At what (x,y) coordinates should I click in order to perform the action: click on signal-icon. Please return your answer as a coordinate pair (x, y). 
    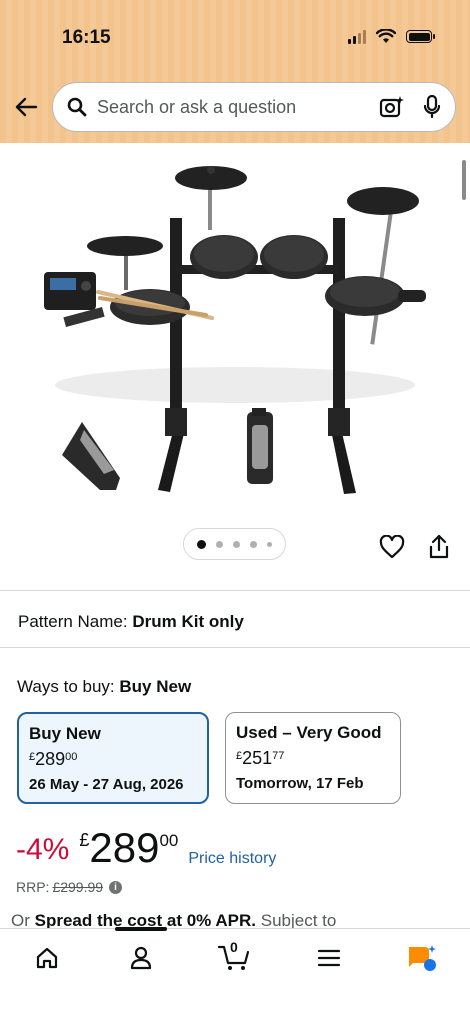
    Looking at the image, I should click on (357, 36).